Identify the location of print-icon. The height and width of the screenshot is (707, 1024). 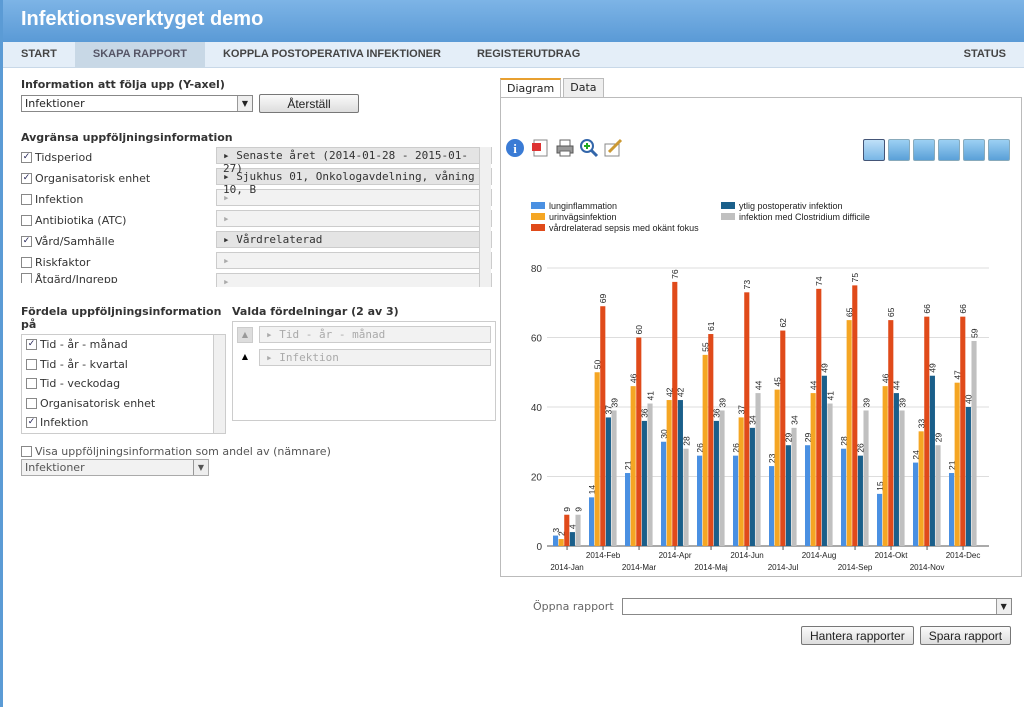
(565, 148).